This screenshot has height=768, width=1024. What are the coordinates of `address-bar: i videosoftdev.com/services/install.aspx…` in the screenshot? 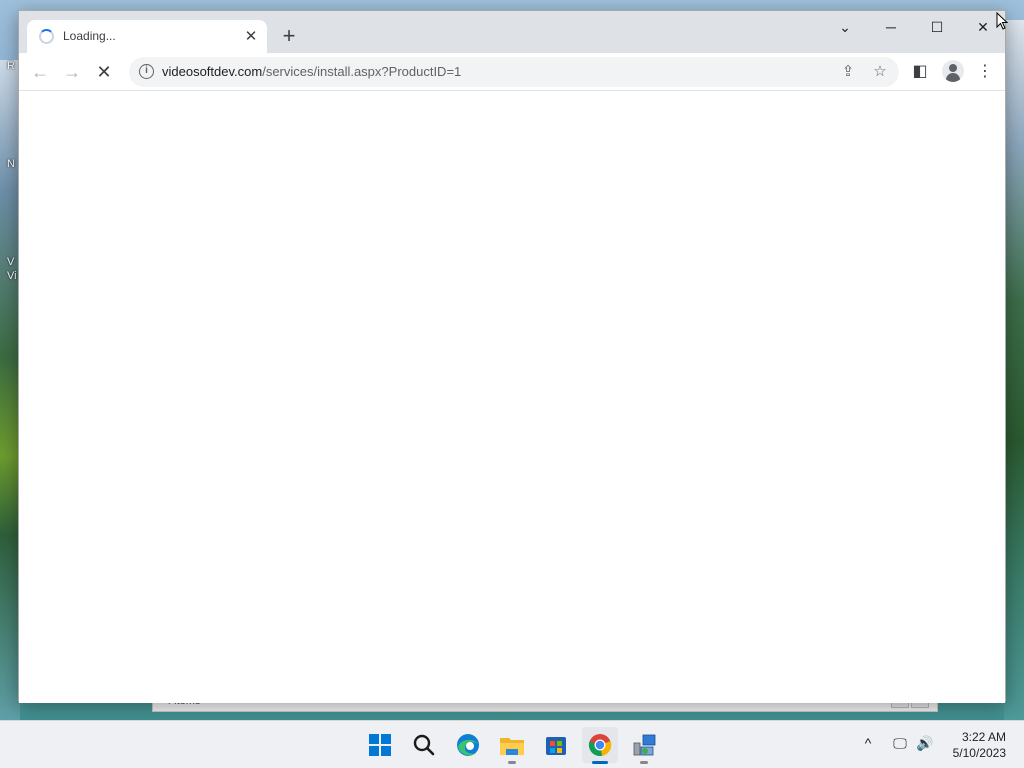 It's located at (514, 72).